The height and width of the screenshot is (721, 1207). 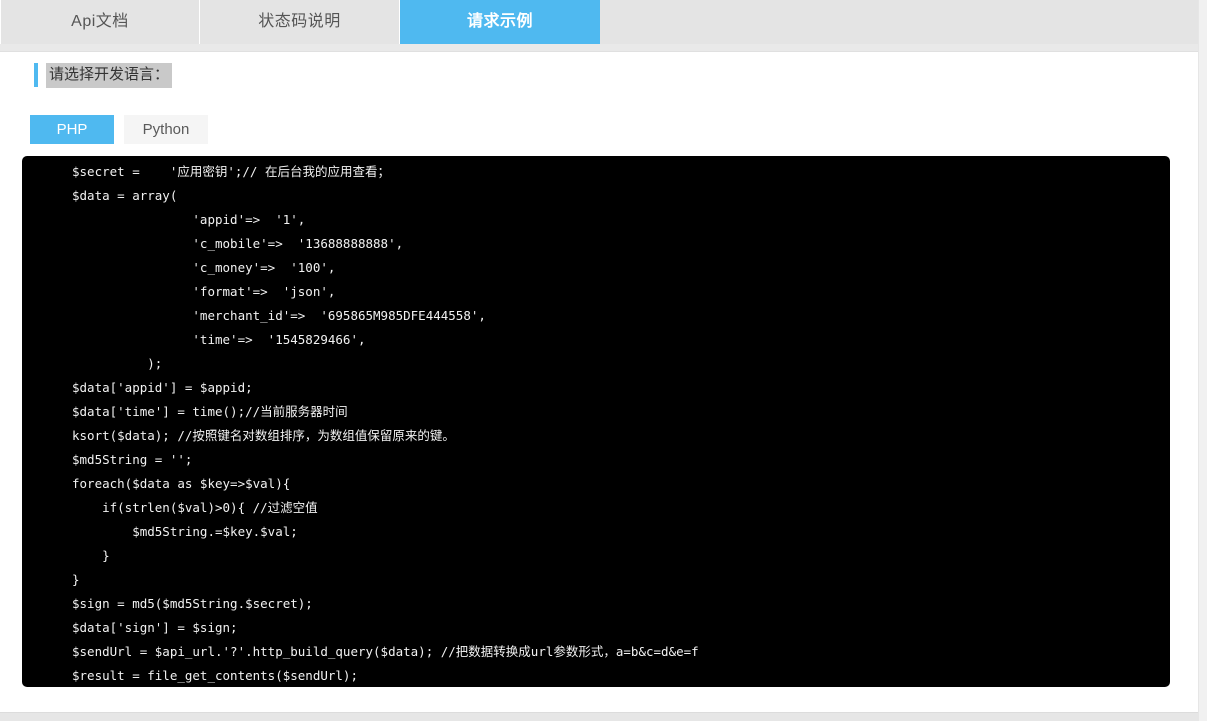 I want to click on tab-status-codes: 状态码说明, so click(x=300, y=22).